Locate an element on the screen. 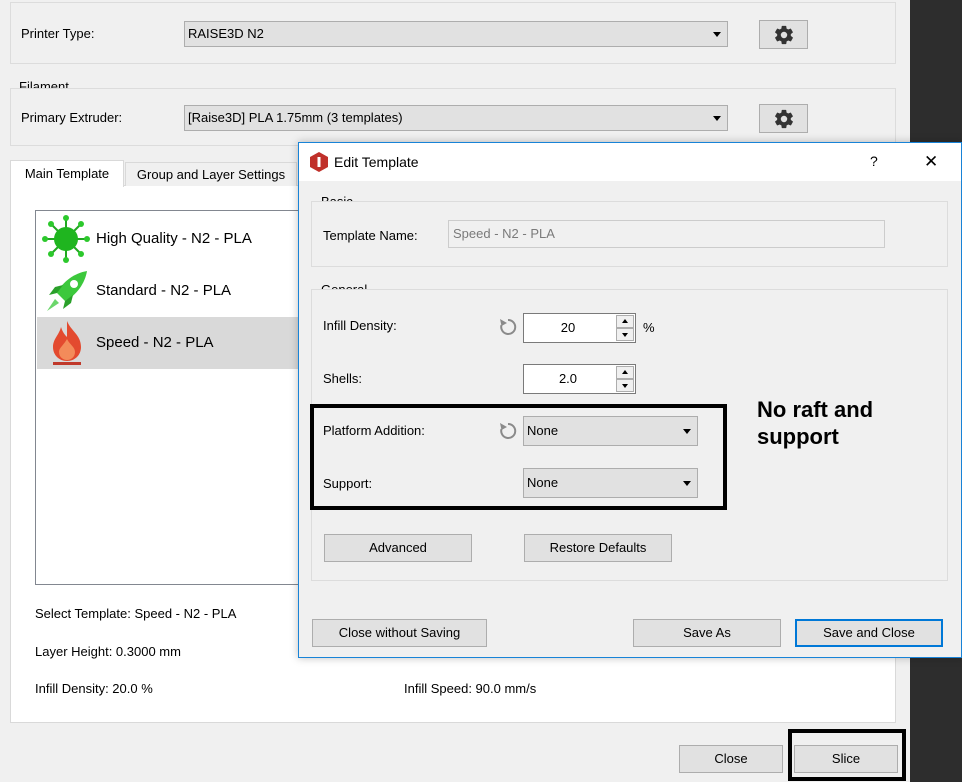  tab-label: Main Template is located at coordinates (67, 173).